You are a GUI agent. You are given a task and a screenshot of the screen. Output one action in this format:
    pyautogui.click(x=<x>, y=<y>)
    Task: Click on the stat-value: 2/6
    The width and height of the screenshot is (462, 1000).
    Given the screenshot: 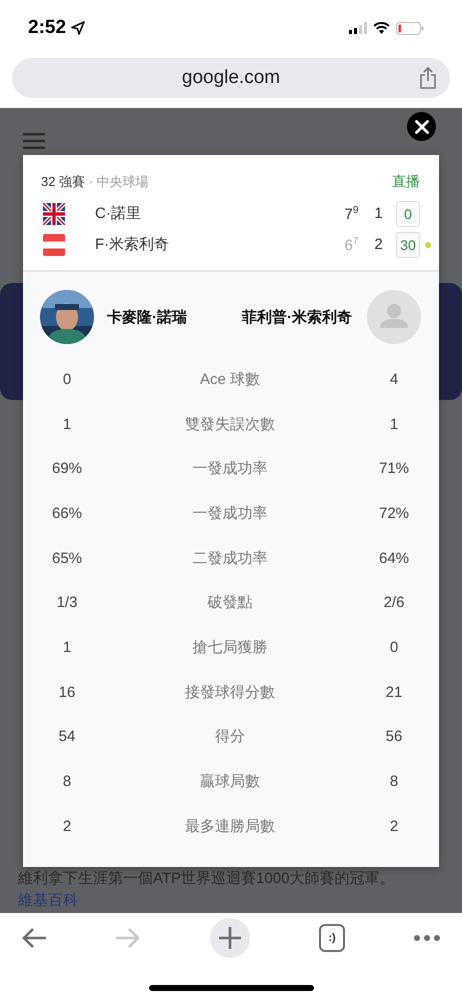 What is the action you would take?
    pyautogui.click(x=394, y=603)
    